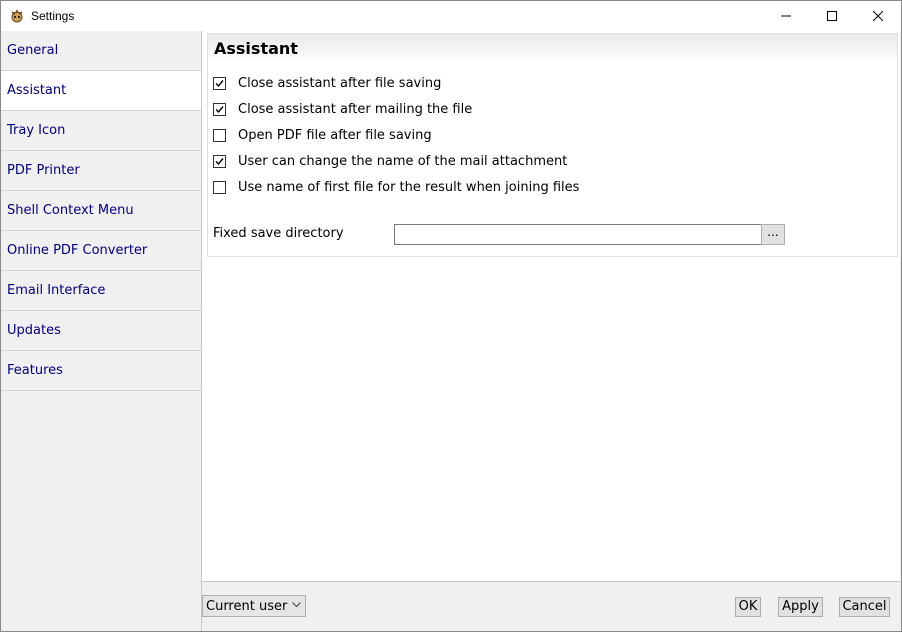  I want to click on sidebar-item-email-interface: Email Interface, so click(101, 291).